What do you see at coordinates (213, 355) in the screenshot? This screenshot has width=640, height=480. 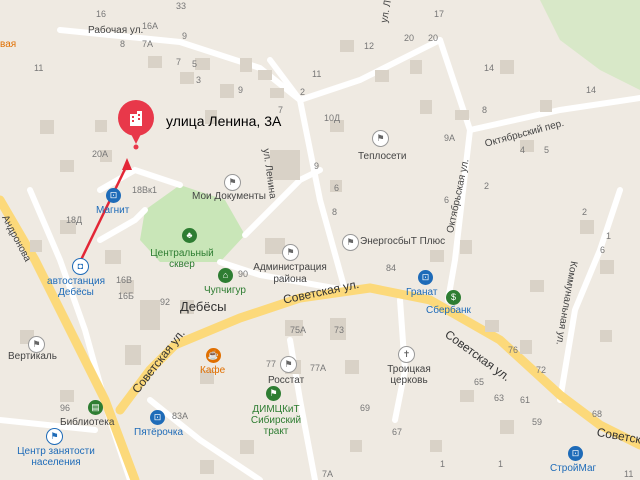 I see `cafe-icon: ☕` at bounding box center [213, 355].